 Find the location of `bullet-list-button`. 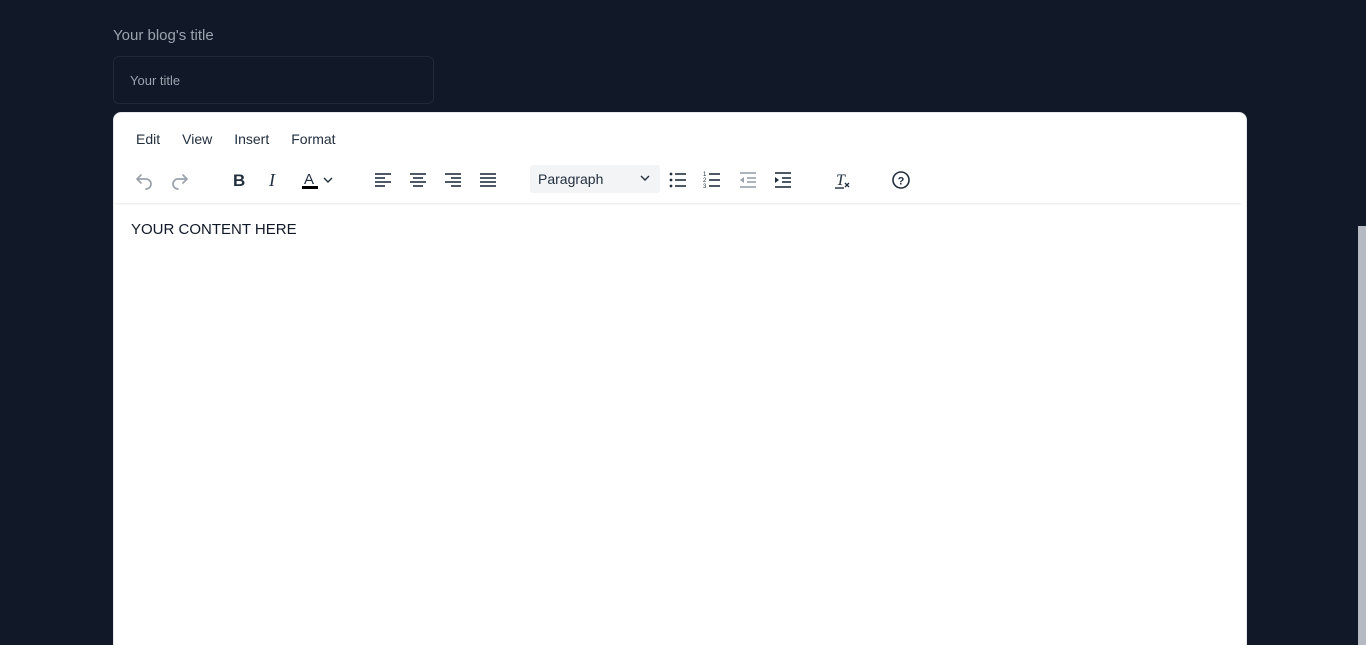

bullet-list-button is located at coordinates (678, 180).